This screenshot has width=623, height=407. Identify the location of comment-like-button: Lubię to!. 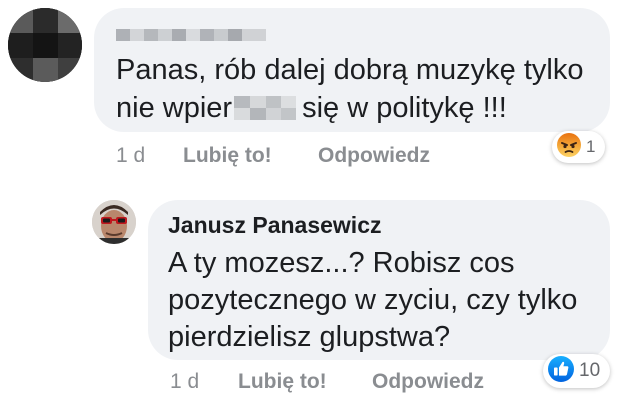
(227, 156).